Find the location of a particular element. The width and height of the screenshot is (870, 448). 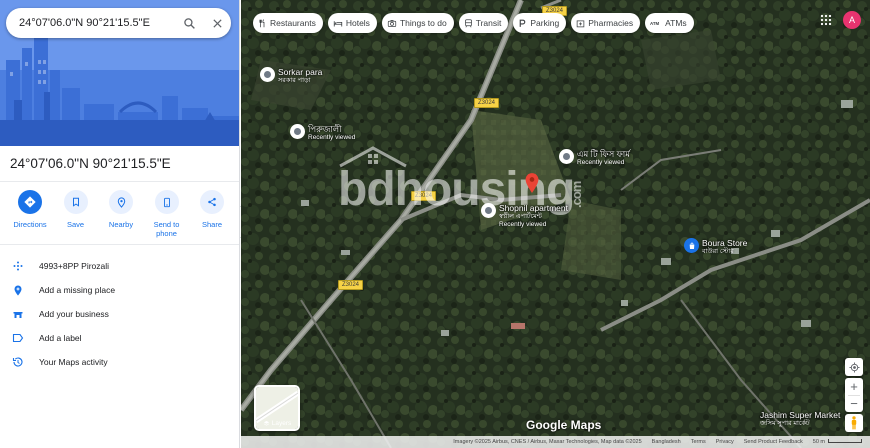

footer-link-feedback: Send Product Feedback is located at coordinates (773, 442).